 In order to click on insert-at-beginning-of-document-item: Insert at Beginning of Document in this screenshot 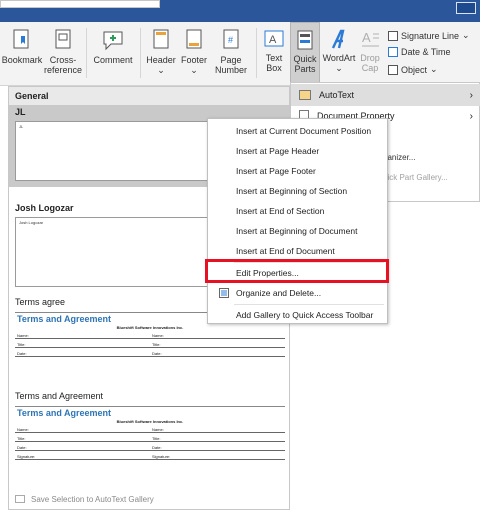, I will do `click(298, 231)`.